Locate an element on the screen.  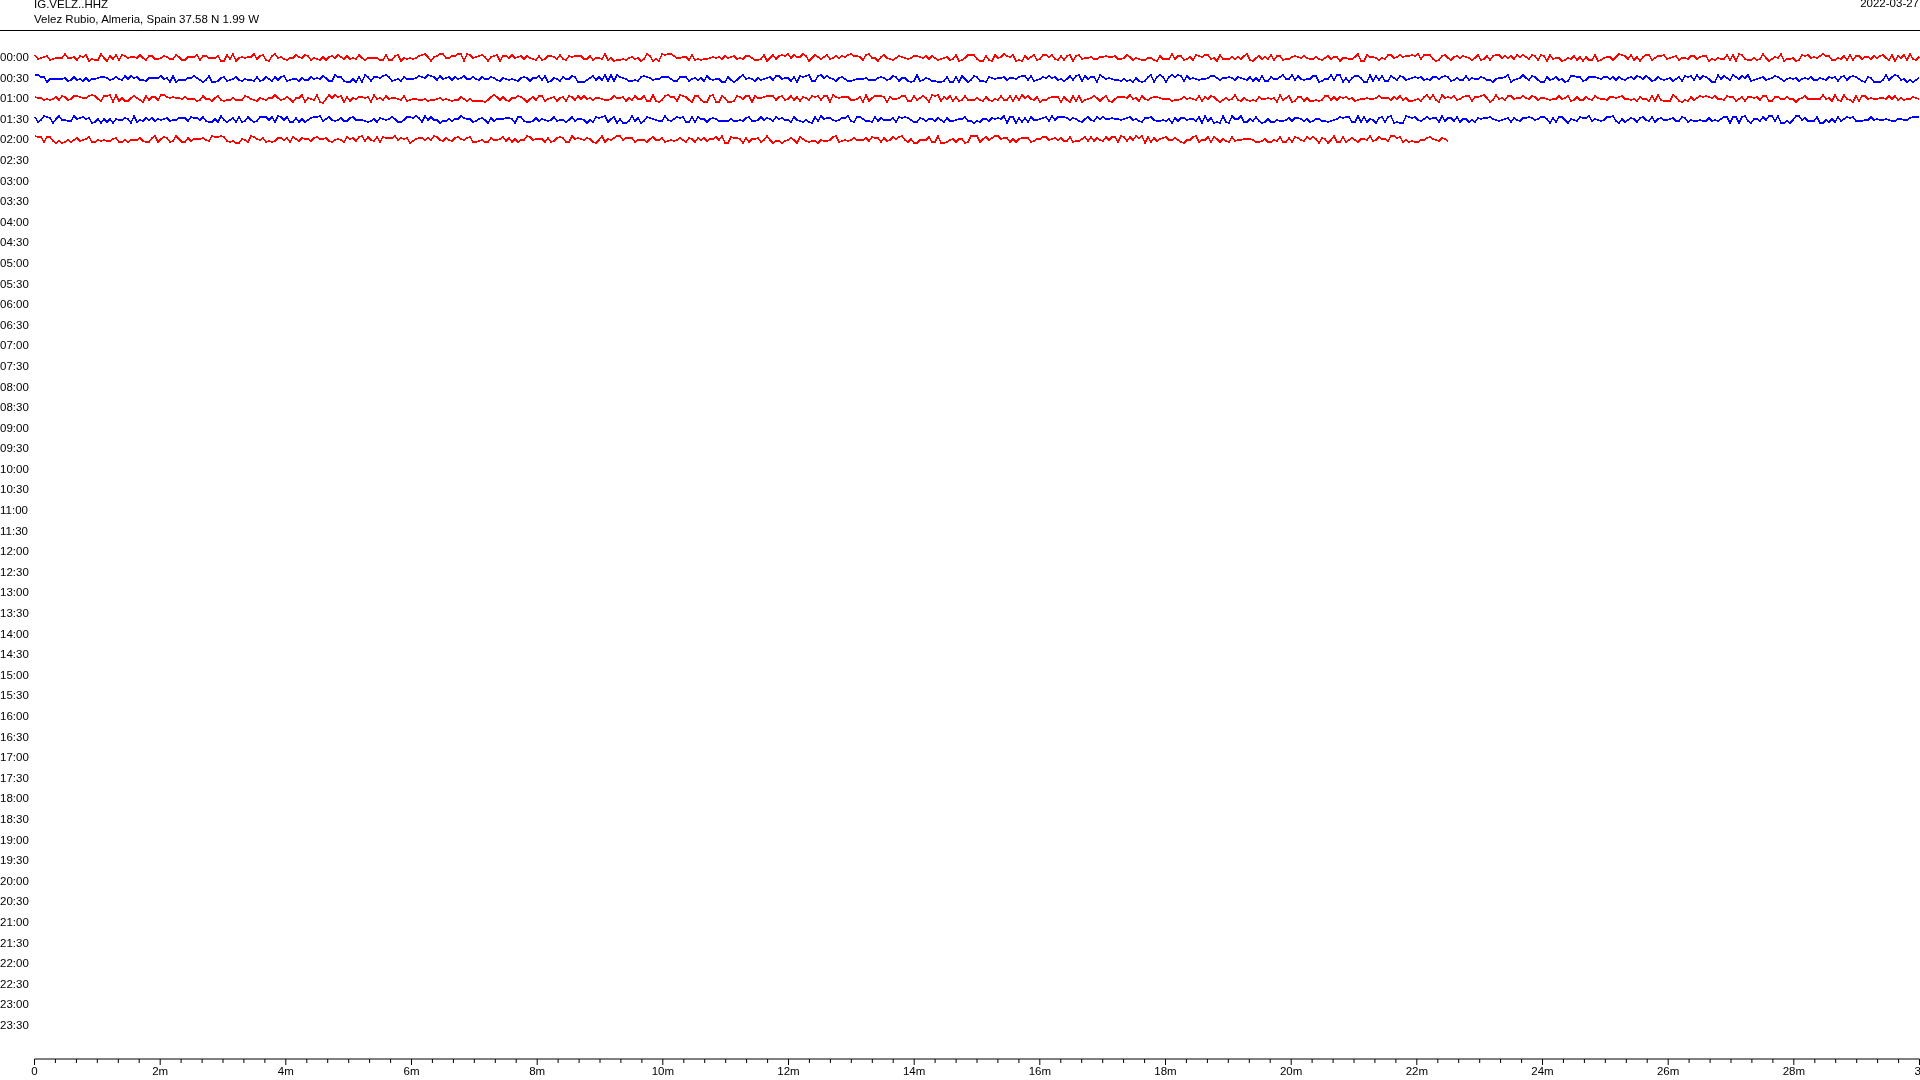
time-label: 10:00 is located at coordinates (15, 469).